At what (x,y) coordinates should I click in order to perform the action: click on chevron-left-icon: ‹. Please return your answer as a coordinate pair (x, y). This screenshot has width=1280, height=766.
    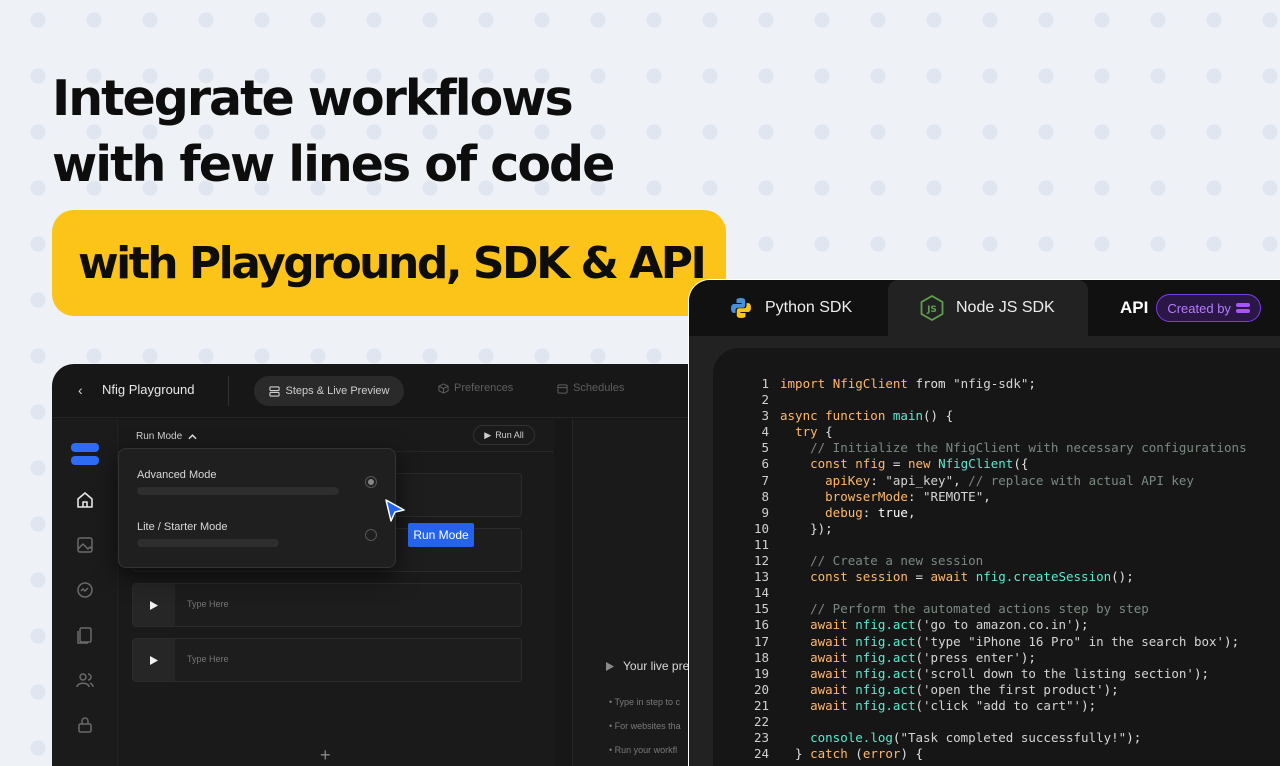
    Looking at the image, I should click on (80, 390).